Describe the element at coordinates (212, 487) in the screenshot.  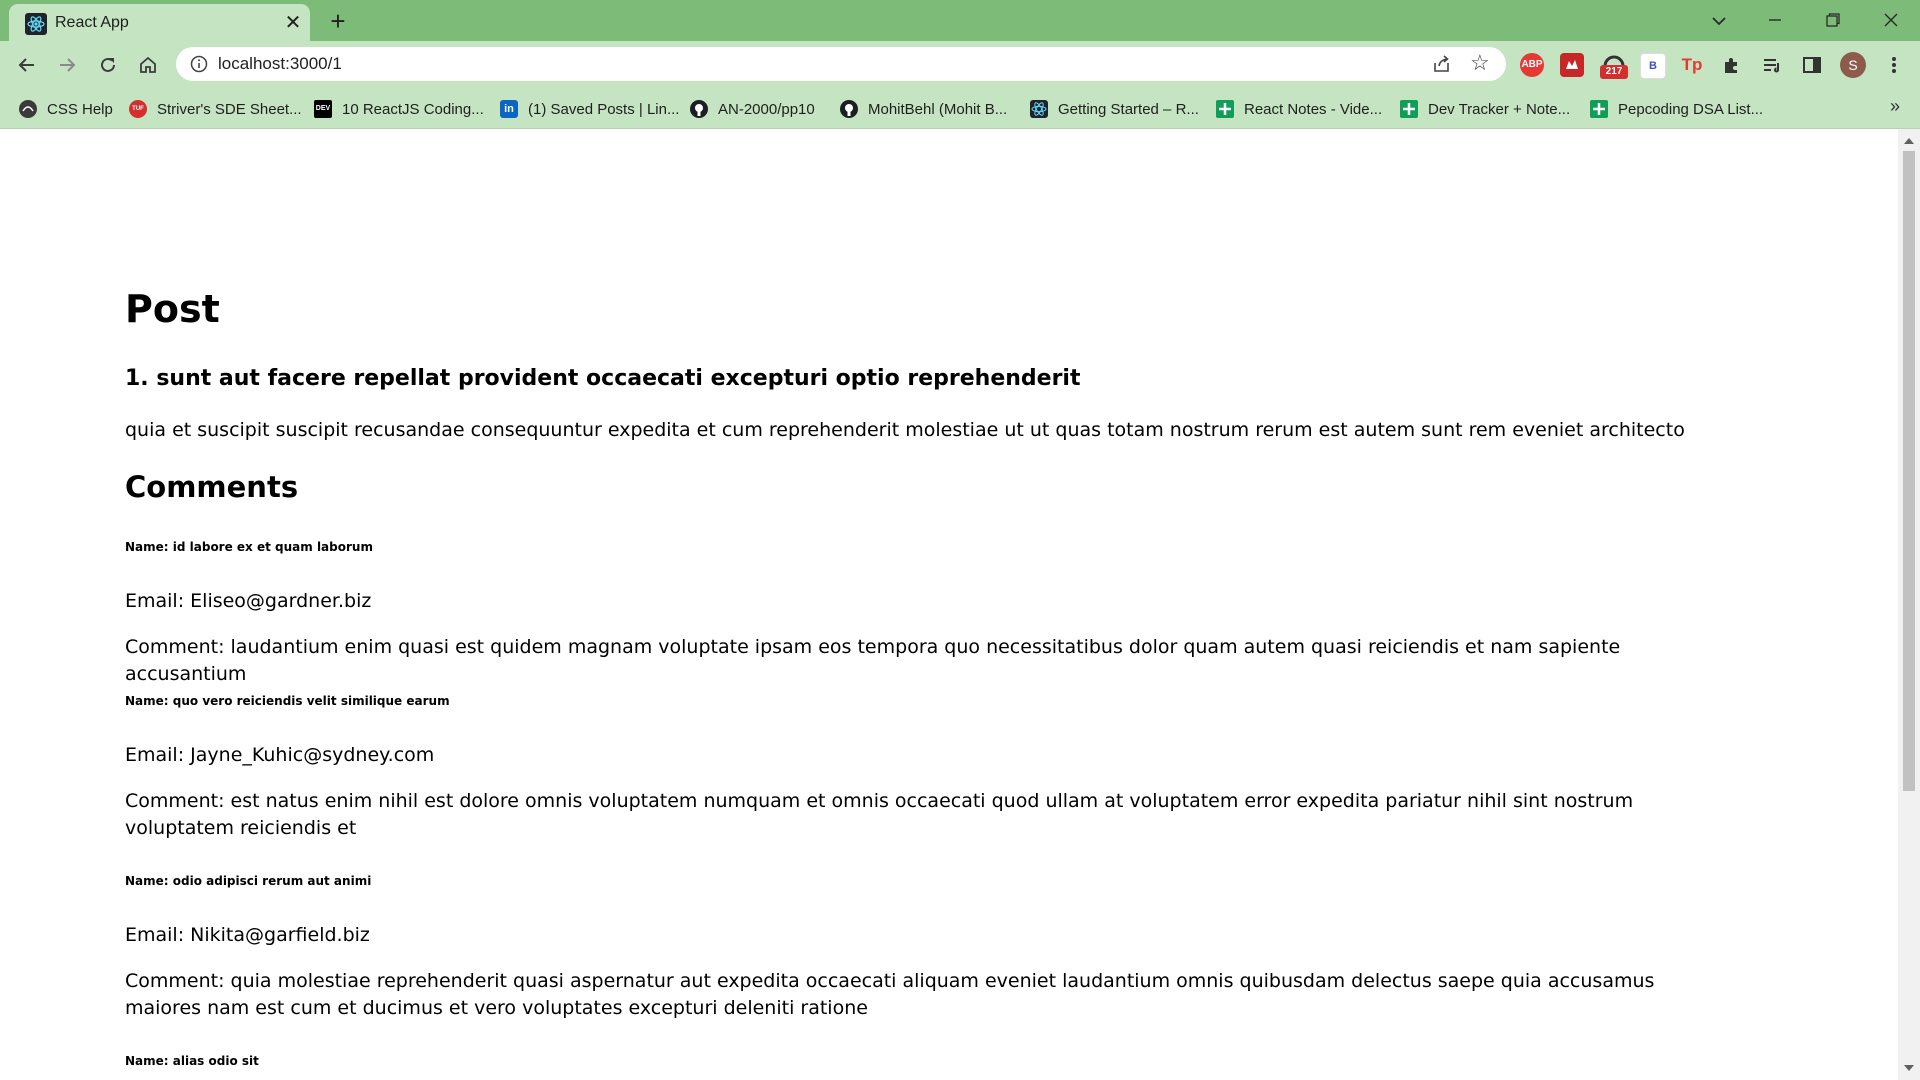
I see `comments-heading: Comments` at that location.